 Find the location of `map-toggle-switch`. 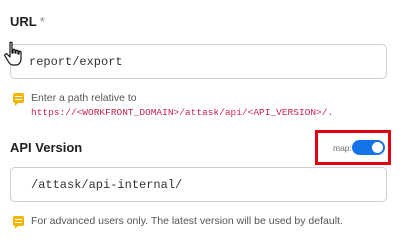

map-toggle-switch is located at coordinates (368, 147).